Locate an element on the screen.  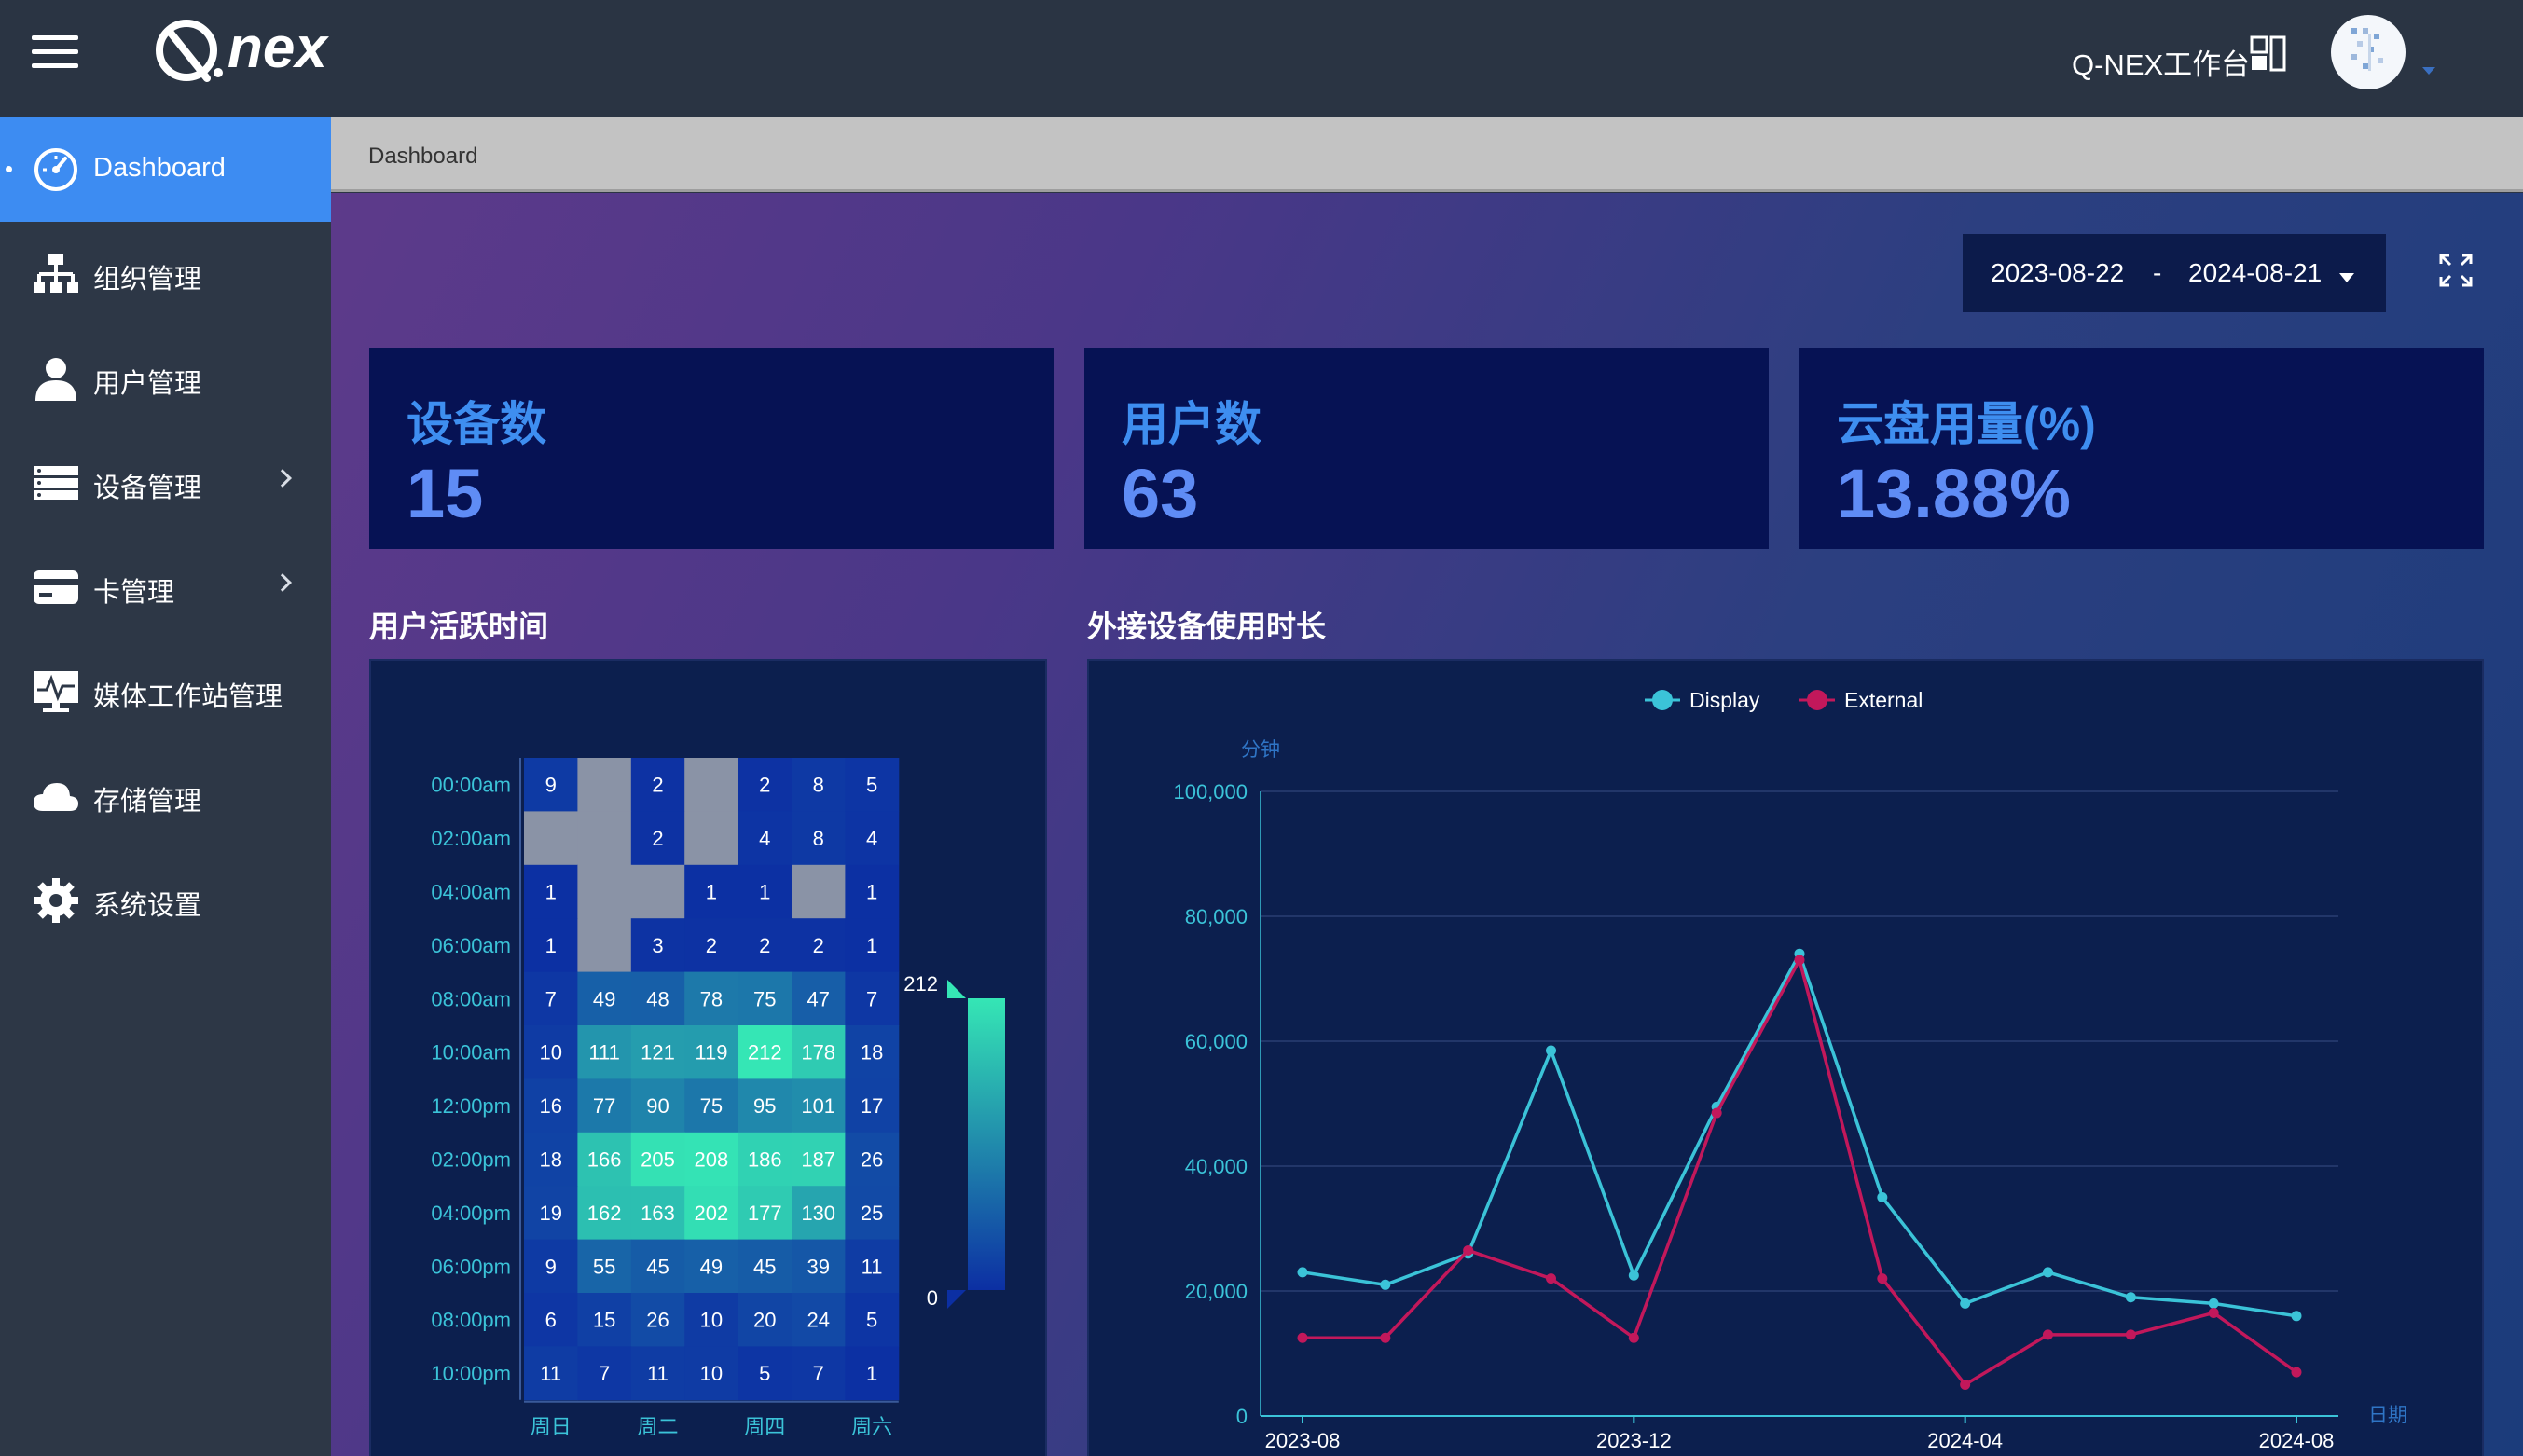
heatmap-cell-label: 8 is located at coordinates (818, 838).